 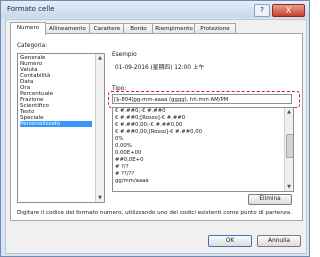 I want to click on format-item: 0.00E+00, so click(x=128, y=153).